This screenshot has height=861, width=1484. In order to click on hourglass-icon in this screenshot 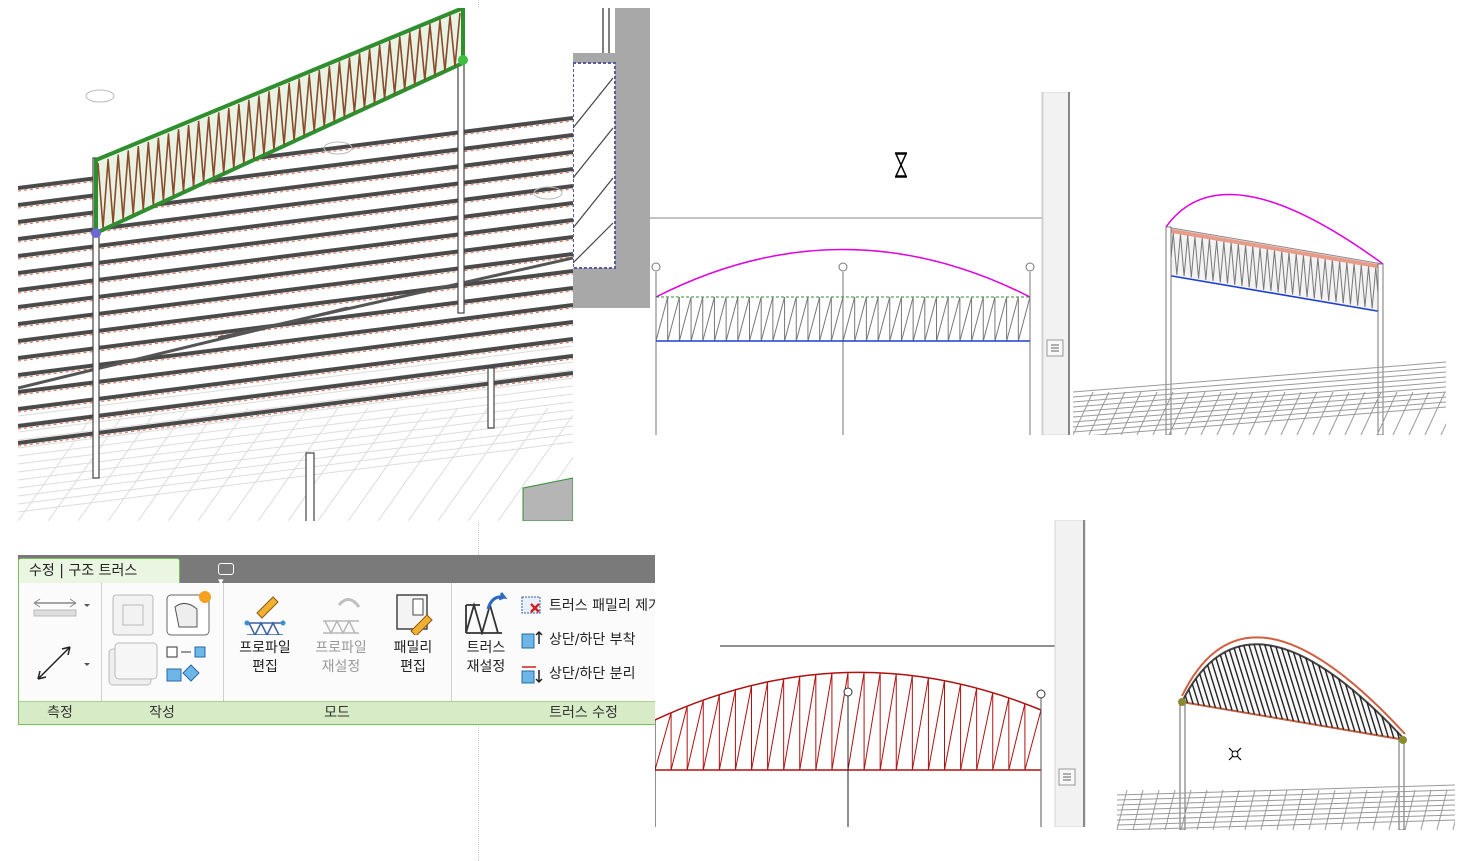, I will do `click(901, 165)`.